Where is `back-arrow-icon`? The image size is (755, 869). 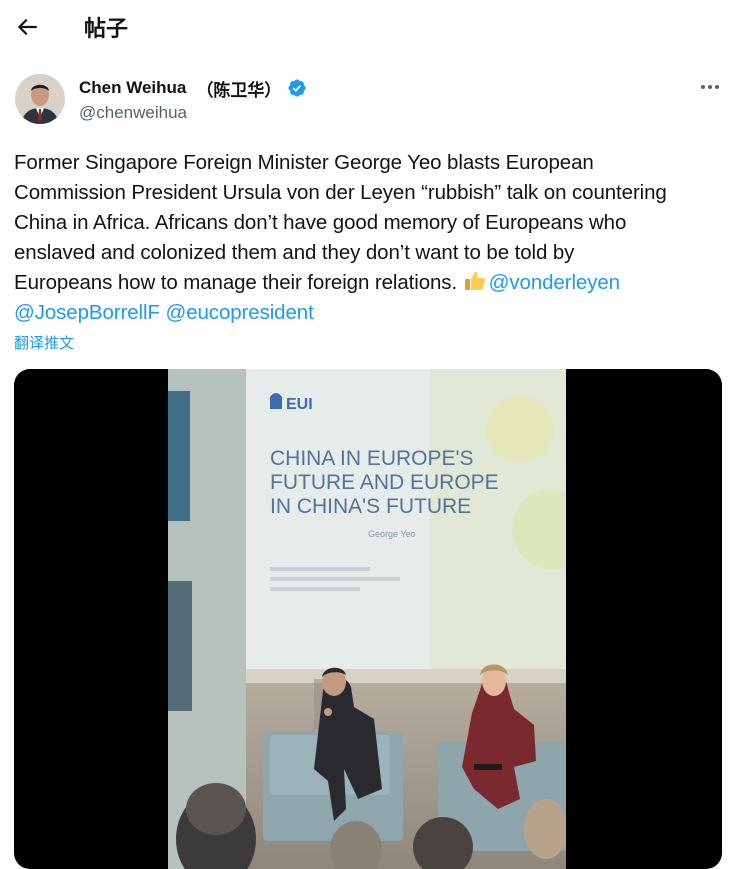 back-arrow-icon is located at coordinates (27, 27).